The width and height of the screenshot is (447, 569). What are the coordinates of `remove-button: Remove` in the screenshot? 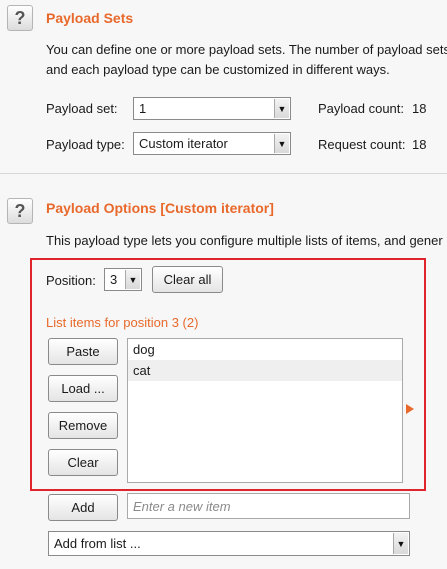 It's located at (83, 425).